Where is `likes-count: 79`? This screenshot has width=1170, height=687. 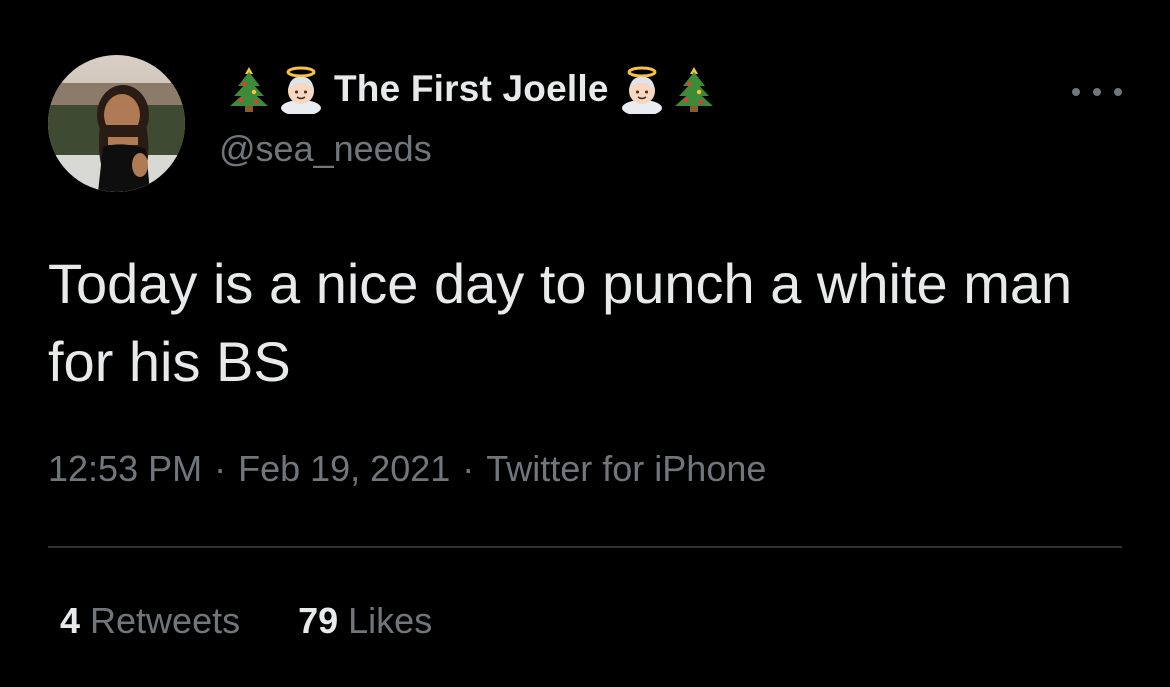
likes-count: 79 is located at coordinates (318, 620).